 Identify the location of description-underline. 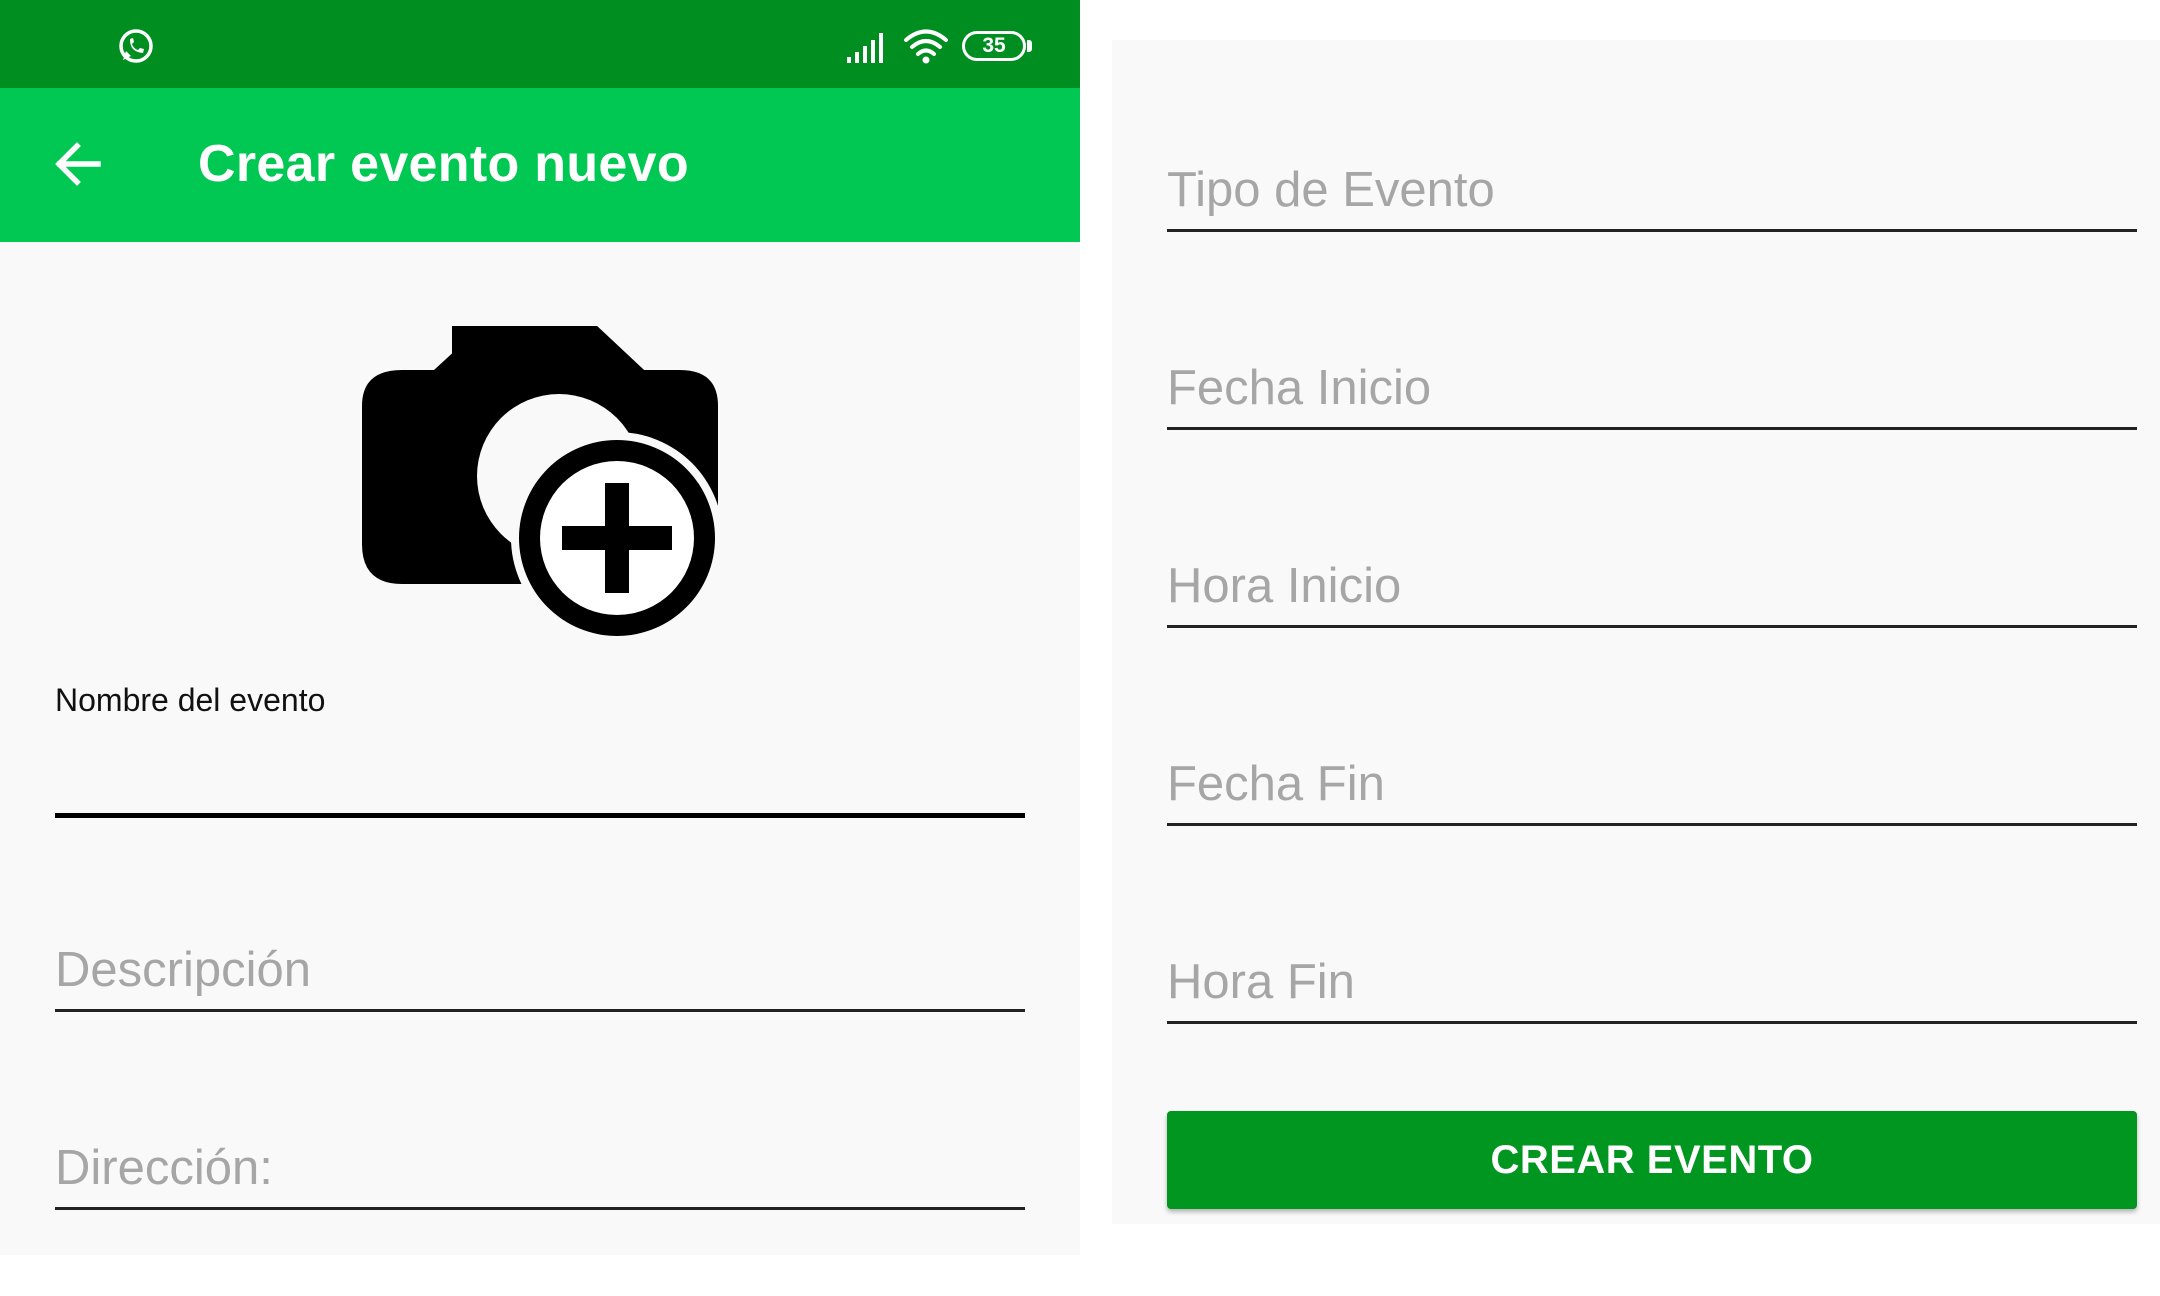
(540, 1010).